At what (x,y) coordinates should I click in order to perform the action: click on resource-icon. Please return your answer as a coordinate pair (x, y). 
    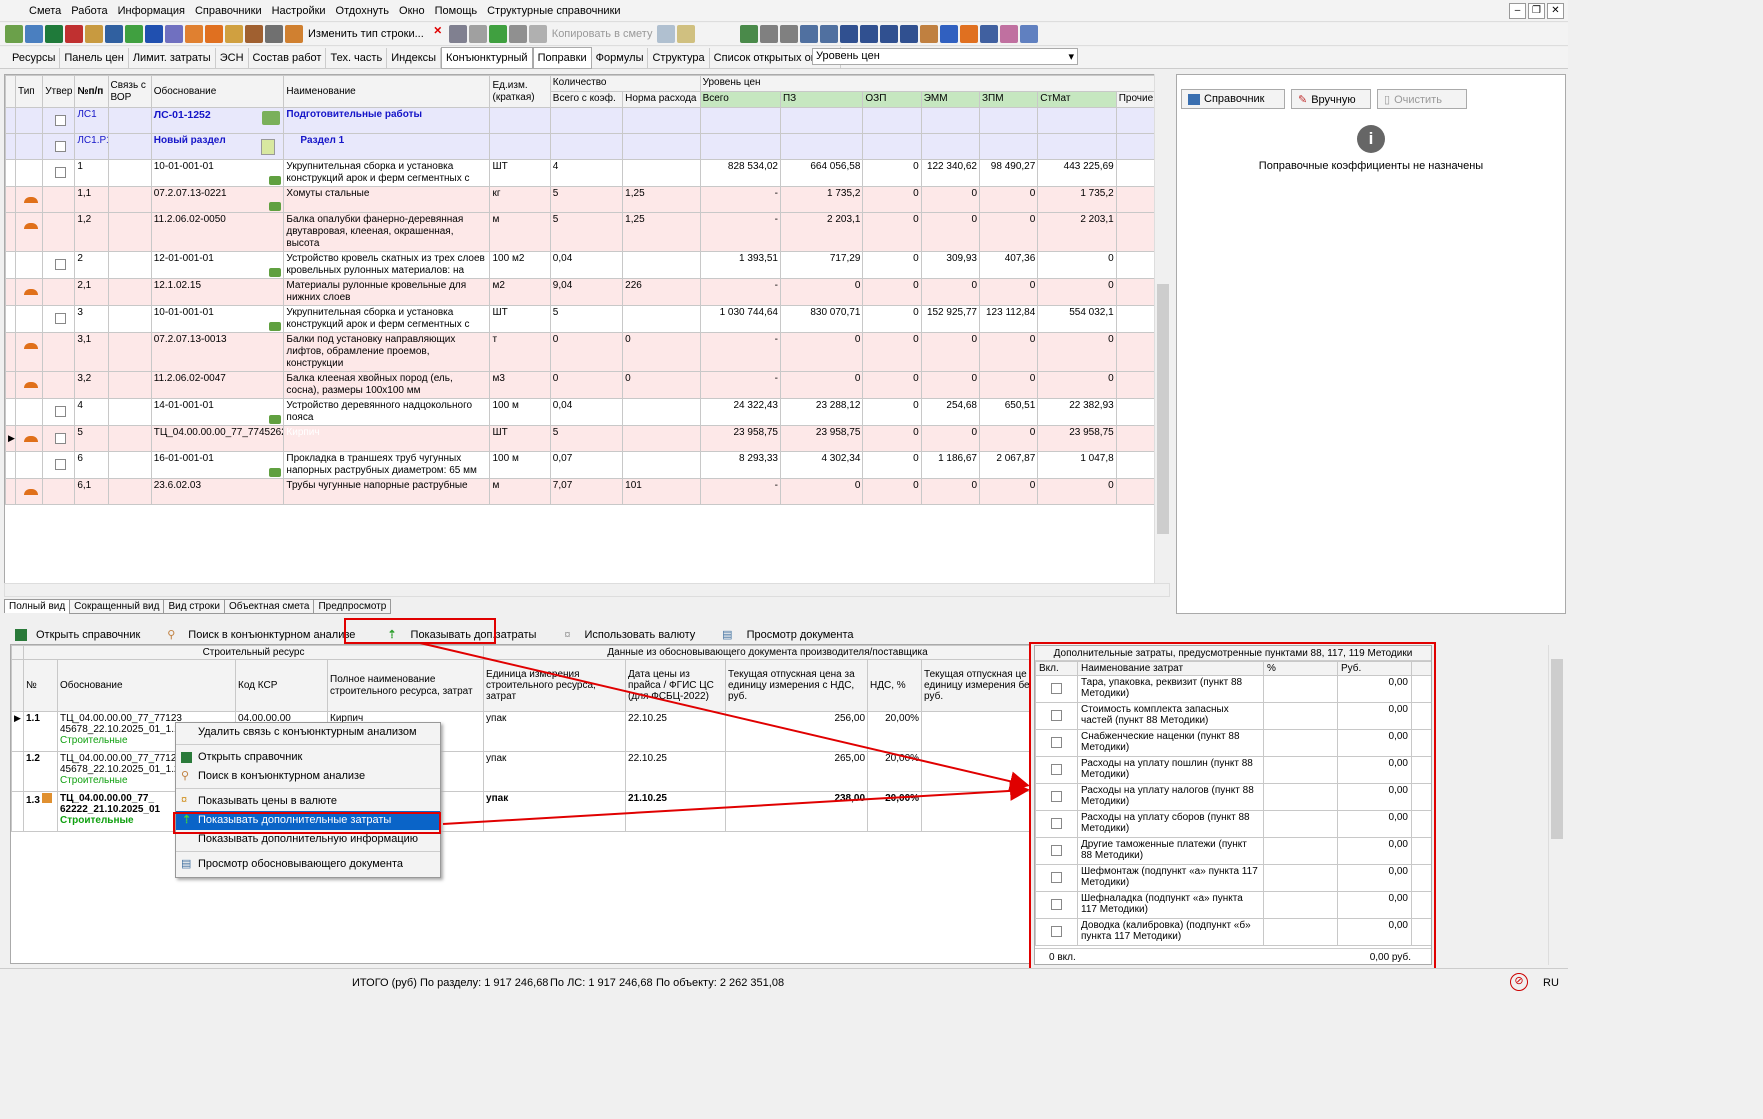
    Looking at the image, I should click on (194, 34).